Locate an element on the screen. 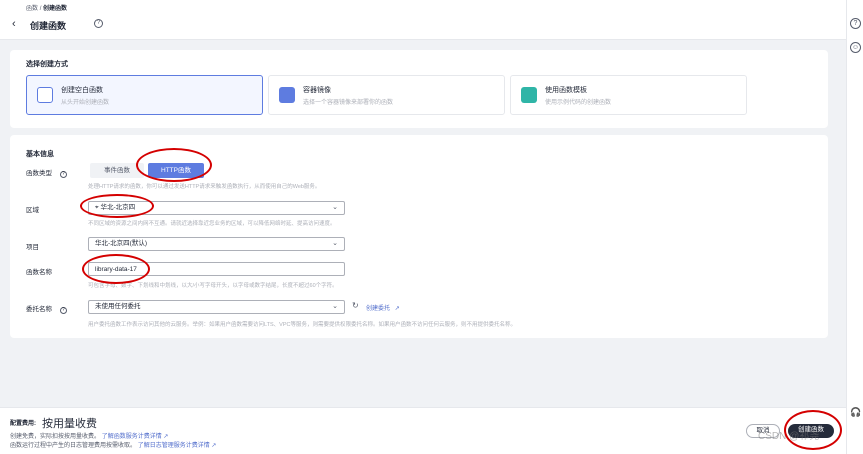 The image size is (863, 454). right-rail: ? ☺ 🎧 is located at coordinates (854, 227).